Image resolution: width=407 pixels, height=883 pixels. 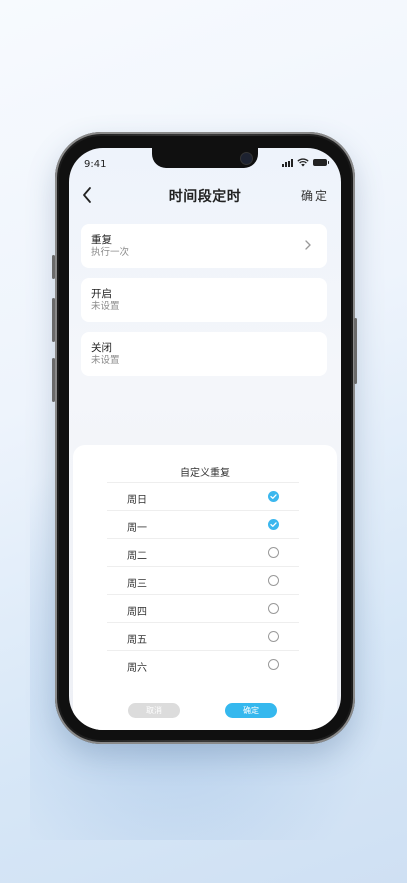 What do you see at coordinates (53, 380) in the screenshot?
I see `volume-down-button` at bounding box center [53, 380].